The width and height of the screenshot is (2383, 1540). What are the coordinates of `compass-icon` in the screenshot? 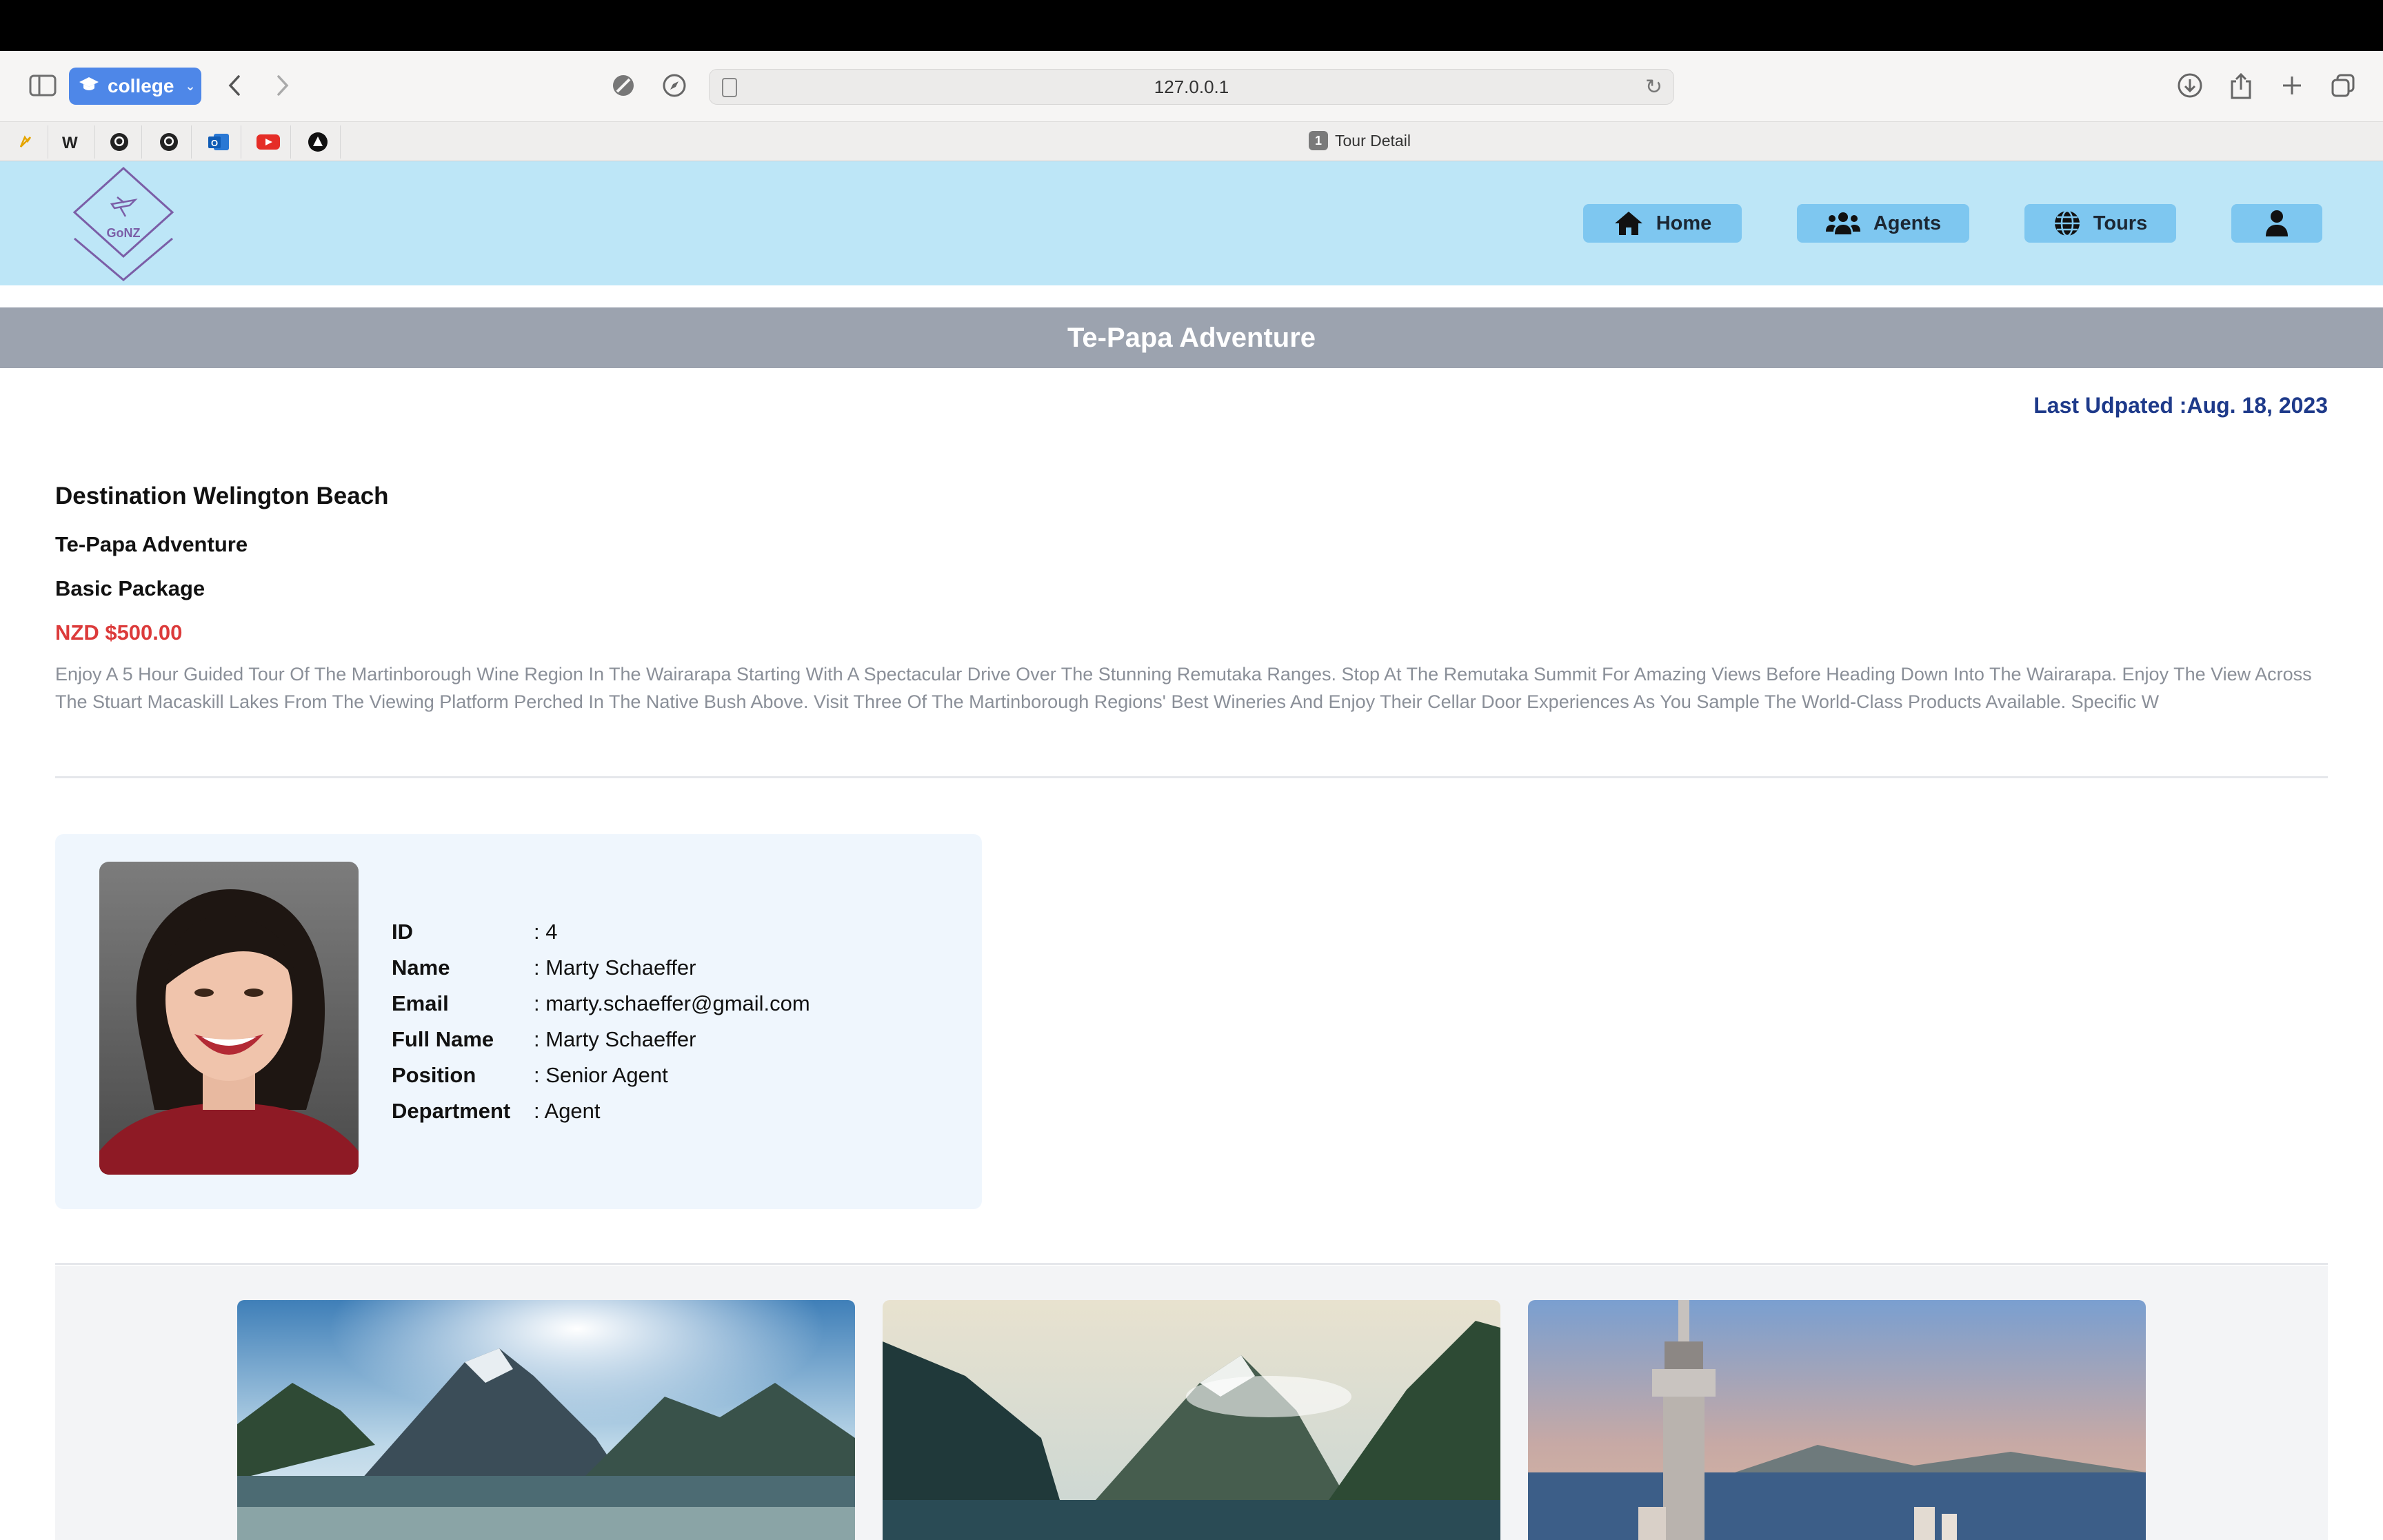 It's located at (674, 86).